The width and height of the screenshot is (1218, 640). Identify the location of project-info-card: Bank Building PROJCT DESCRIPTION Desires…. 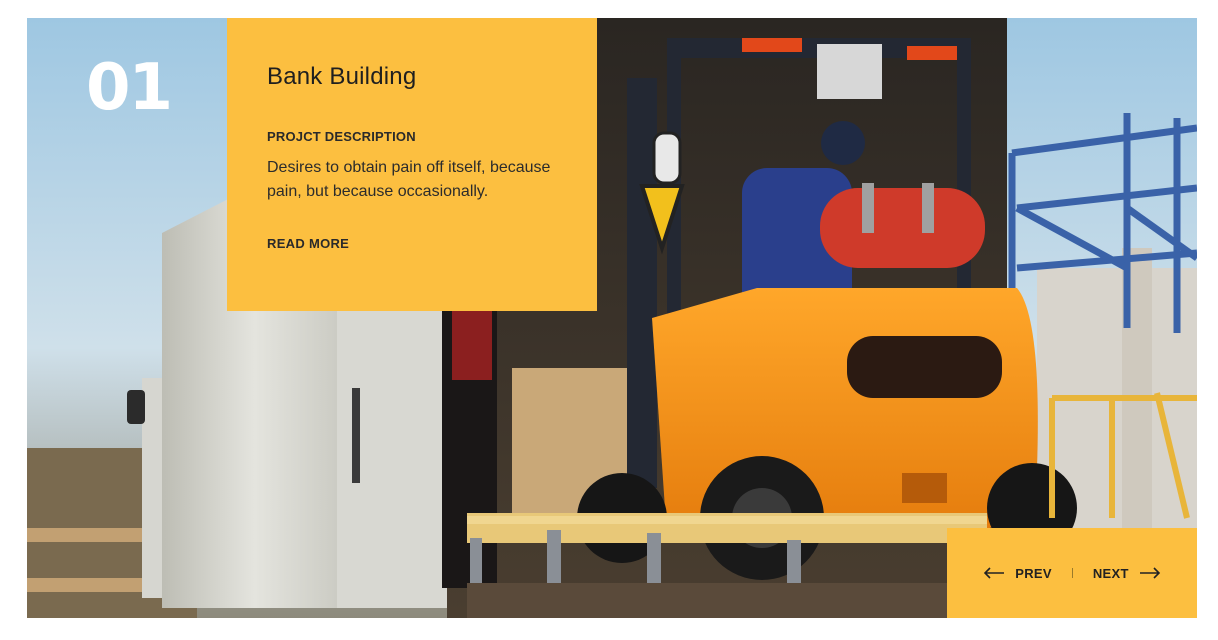
(412, 164).